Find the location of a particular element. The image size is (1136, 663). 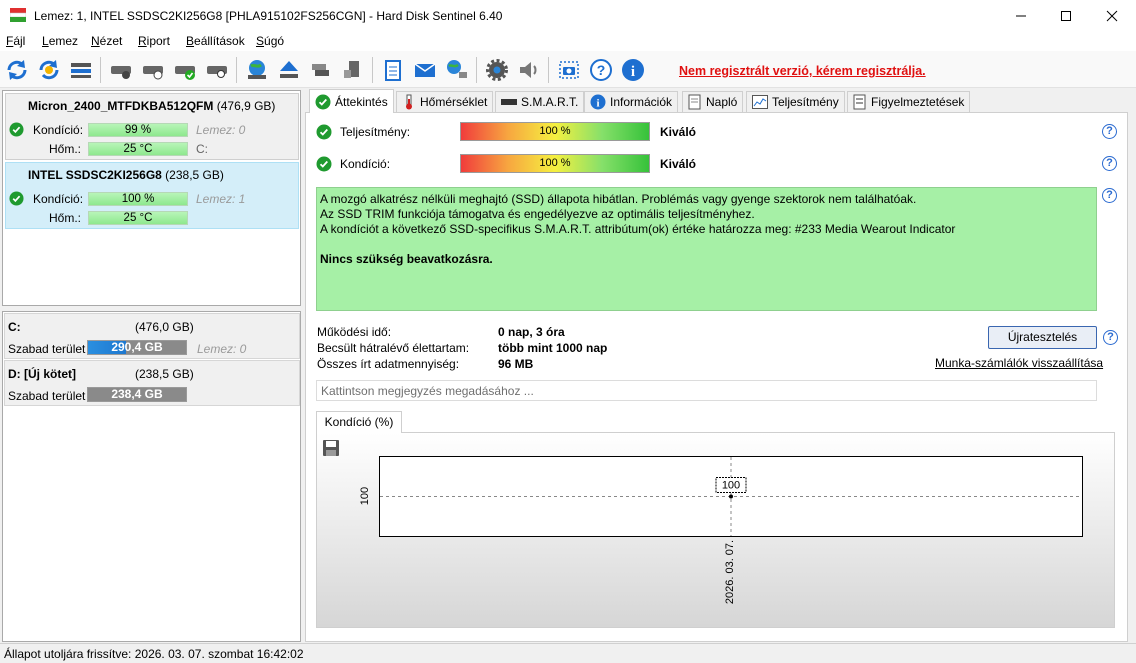

gear-icon is located at coordinates (497, 70).